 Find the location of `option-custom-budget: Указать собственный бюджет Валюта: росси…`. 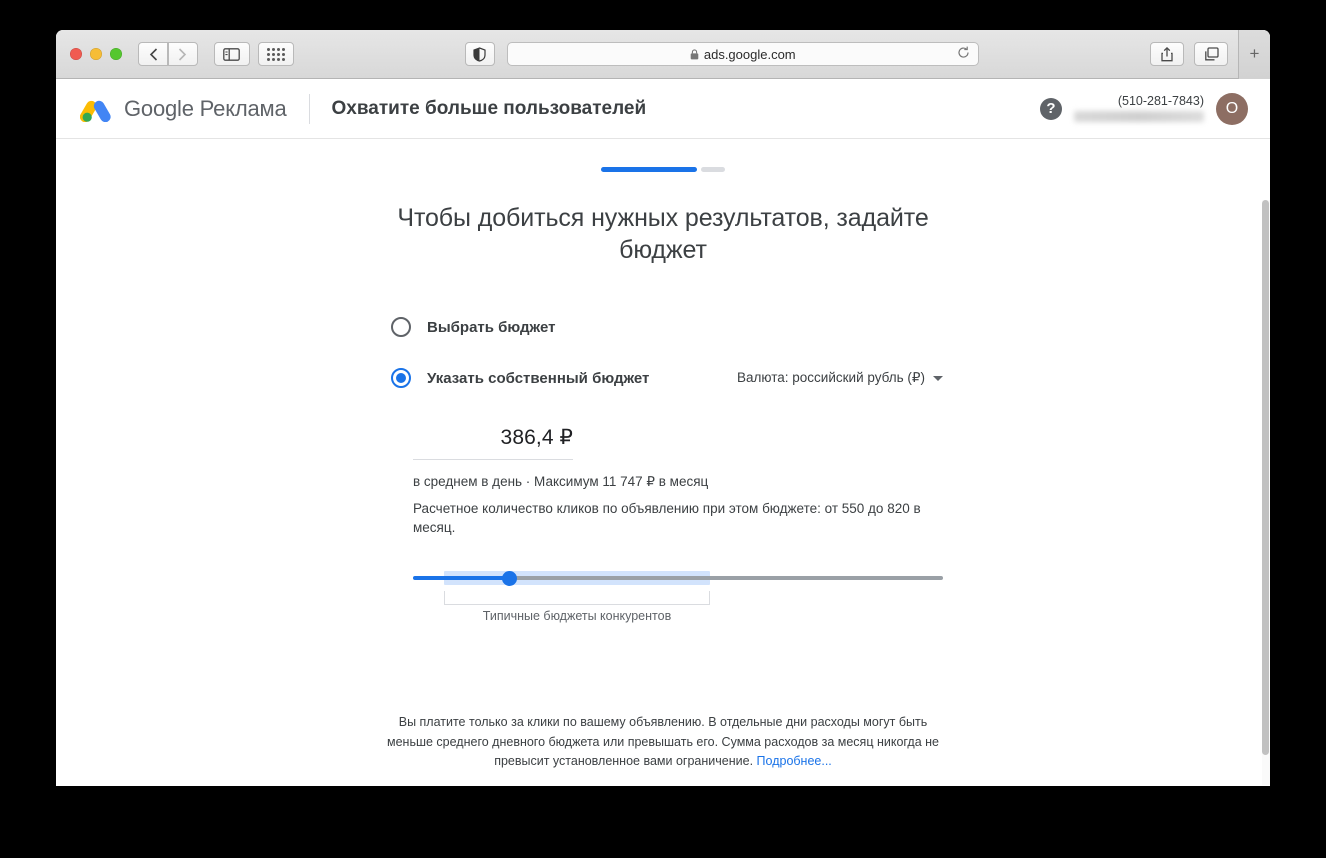

option-custom-budget: Указать собственный бюджет Валюта: росси… is located at coordinates (667, 378).